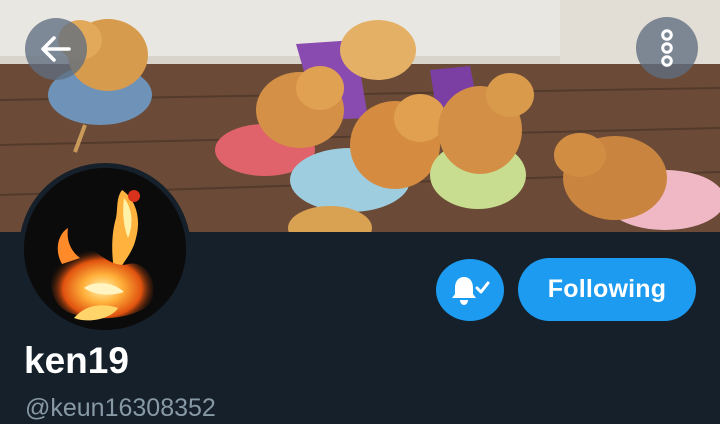 Image resolution: width=720 pixels, height=424 pixels. I want to click on back-button, so click(56, 49).